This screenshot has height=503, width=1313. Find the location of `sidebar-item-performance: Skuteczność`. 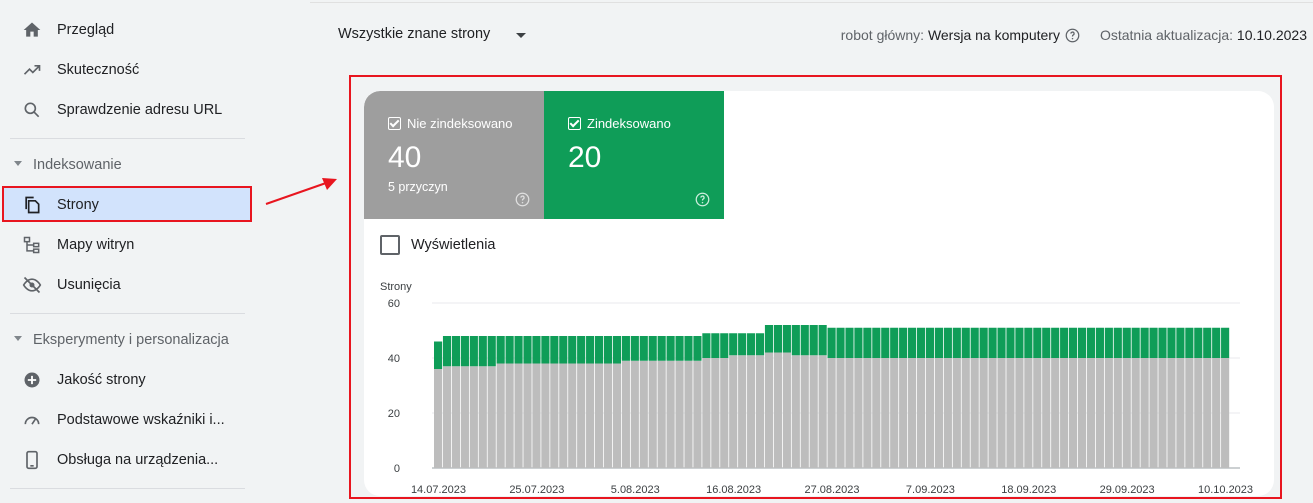

sidebar-item-performance: Skuteczność is located at coordinates (131, 70).